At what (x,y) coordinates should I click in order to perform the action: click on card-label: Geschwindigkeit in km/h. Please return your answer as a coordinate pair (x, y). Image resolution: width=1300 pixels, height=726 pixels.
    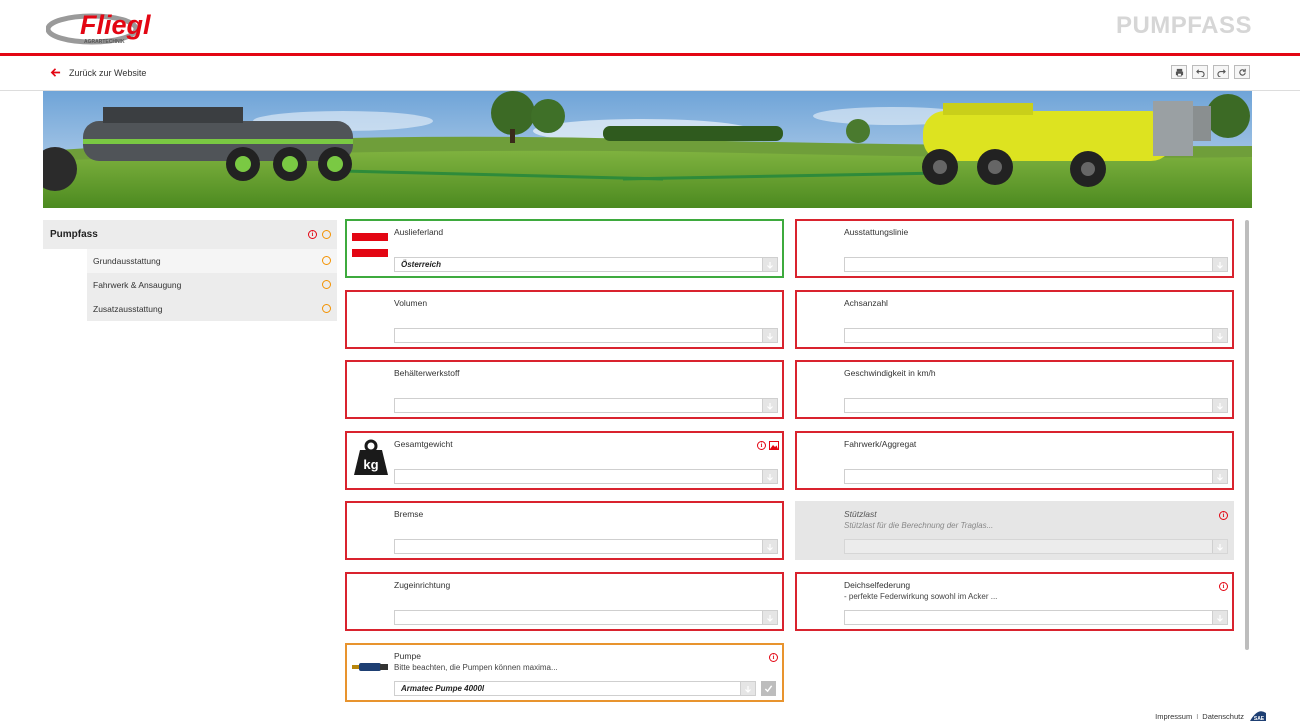
    Looking at the image, I should click on (890, 373).